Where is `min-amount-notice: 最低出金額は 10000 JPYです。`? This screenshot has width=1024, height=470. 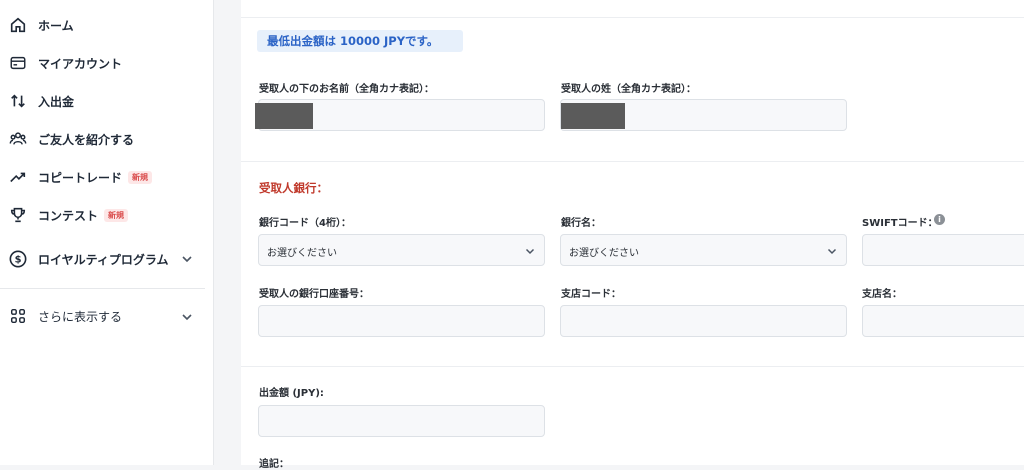 min-amount-notice: 最低出金額は 10000 JPYです。 is located at coordinates (360, 41).